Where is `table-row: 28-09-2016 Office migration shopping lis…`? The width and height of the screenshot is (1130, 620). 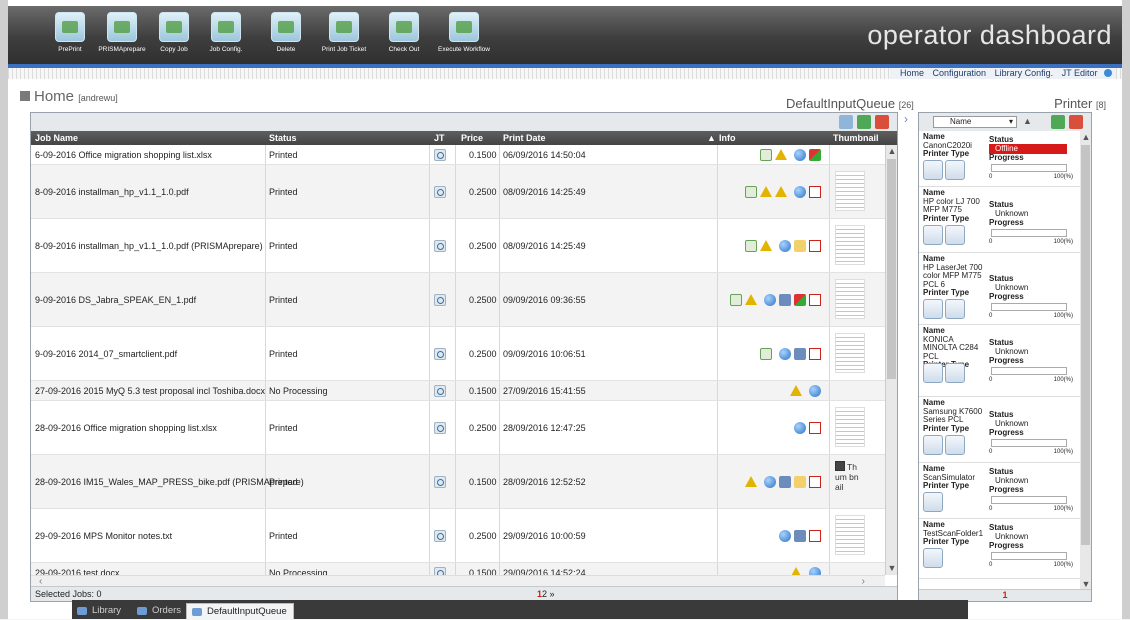
table-row: 28-09-2016 Office migration shopping lis… is located at coordinates (458, 428).